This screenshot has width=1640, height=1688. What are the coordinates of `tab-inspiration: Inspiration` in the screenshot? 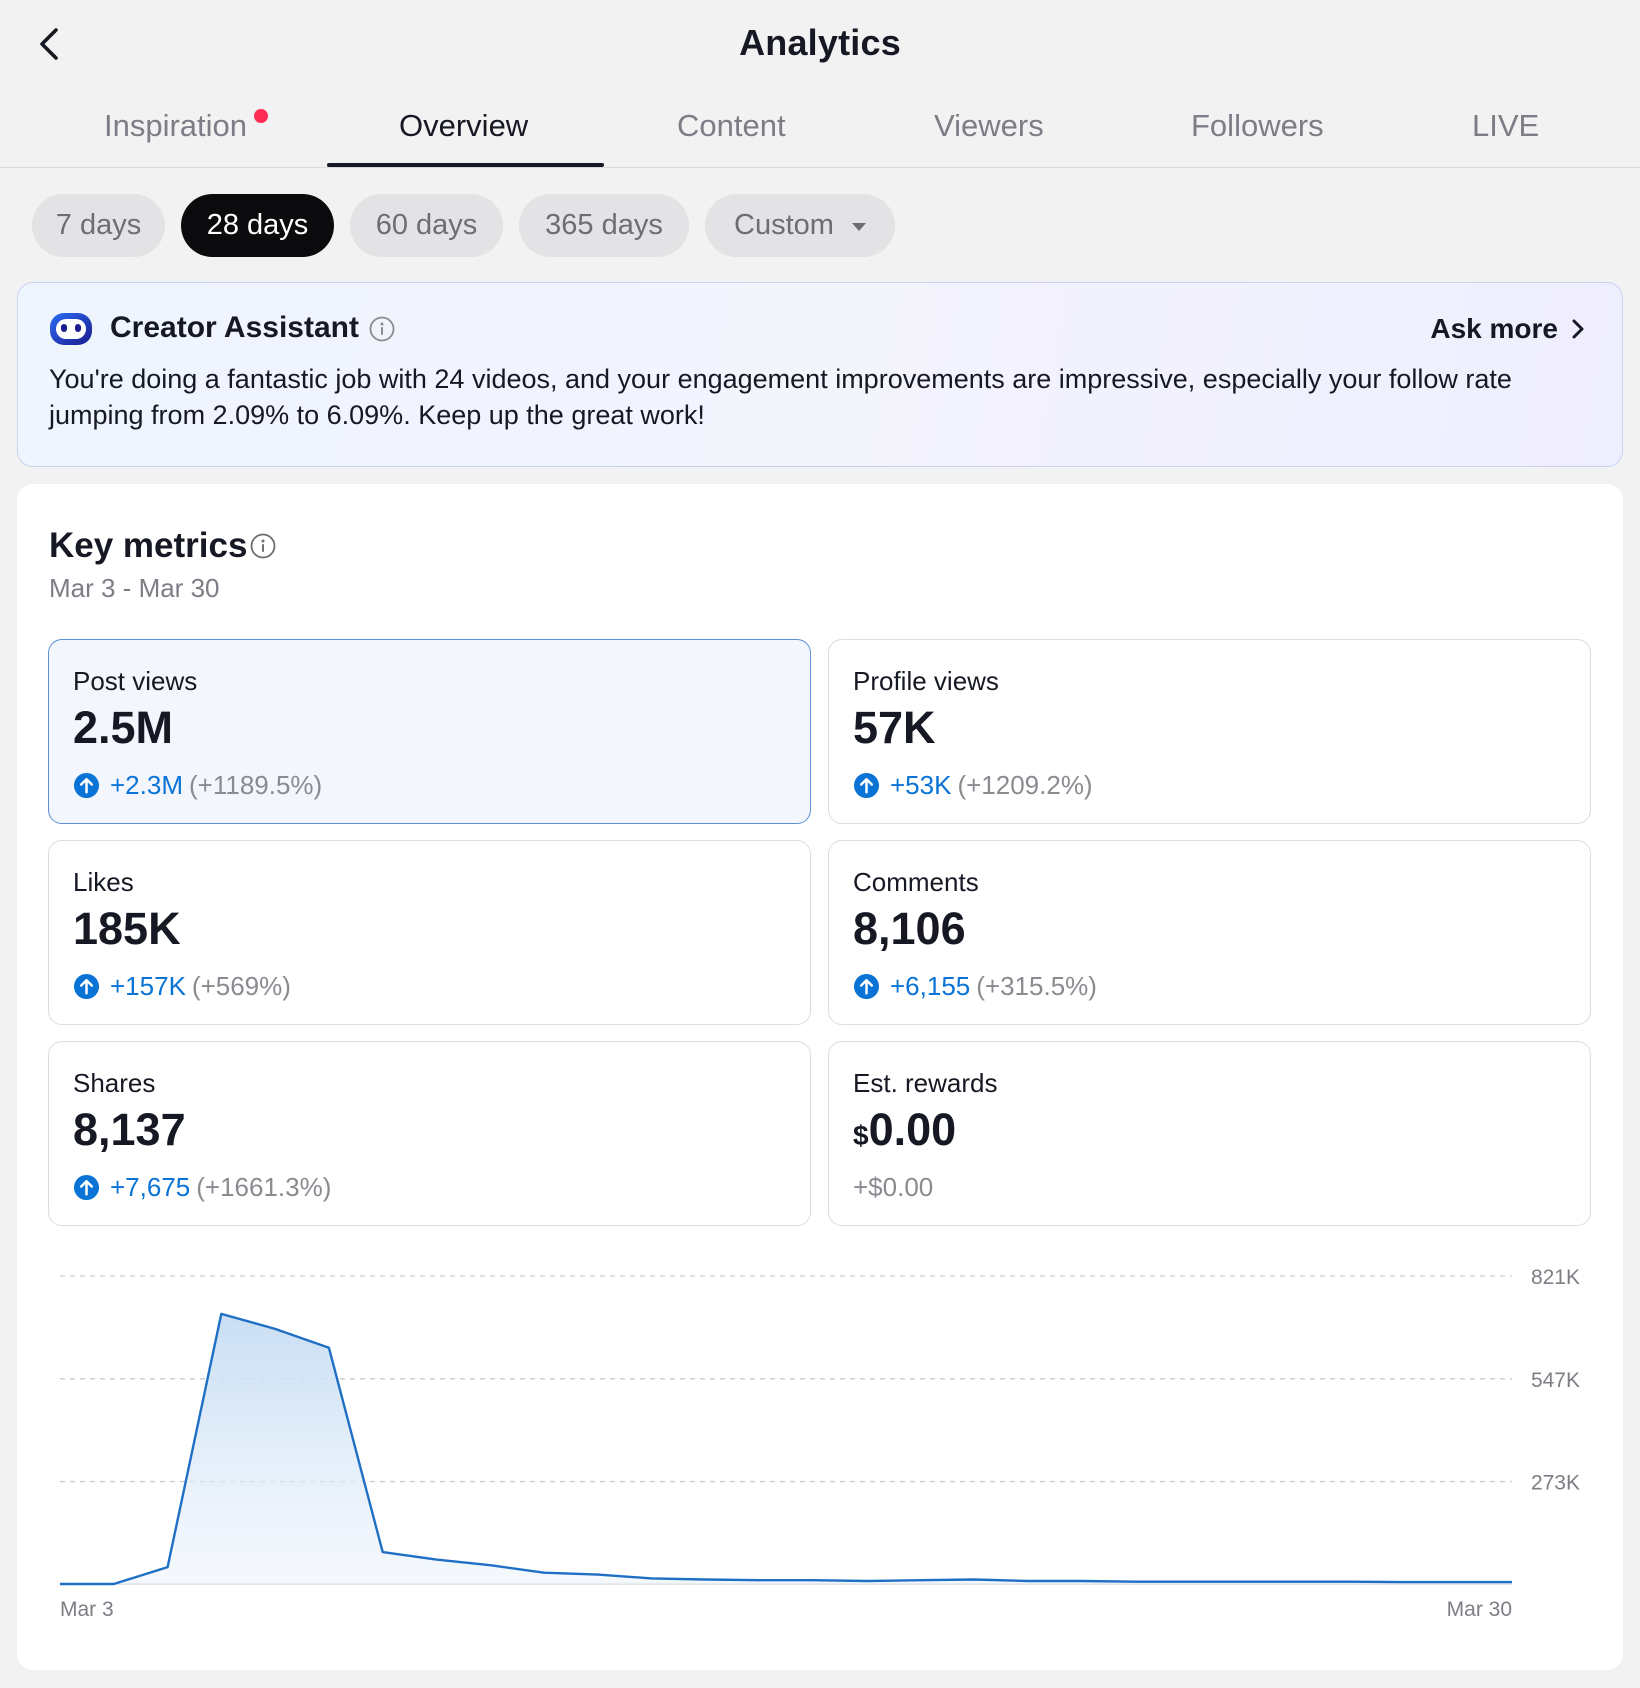 It's located at (175, 126).